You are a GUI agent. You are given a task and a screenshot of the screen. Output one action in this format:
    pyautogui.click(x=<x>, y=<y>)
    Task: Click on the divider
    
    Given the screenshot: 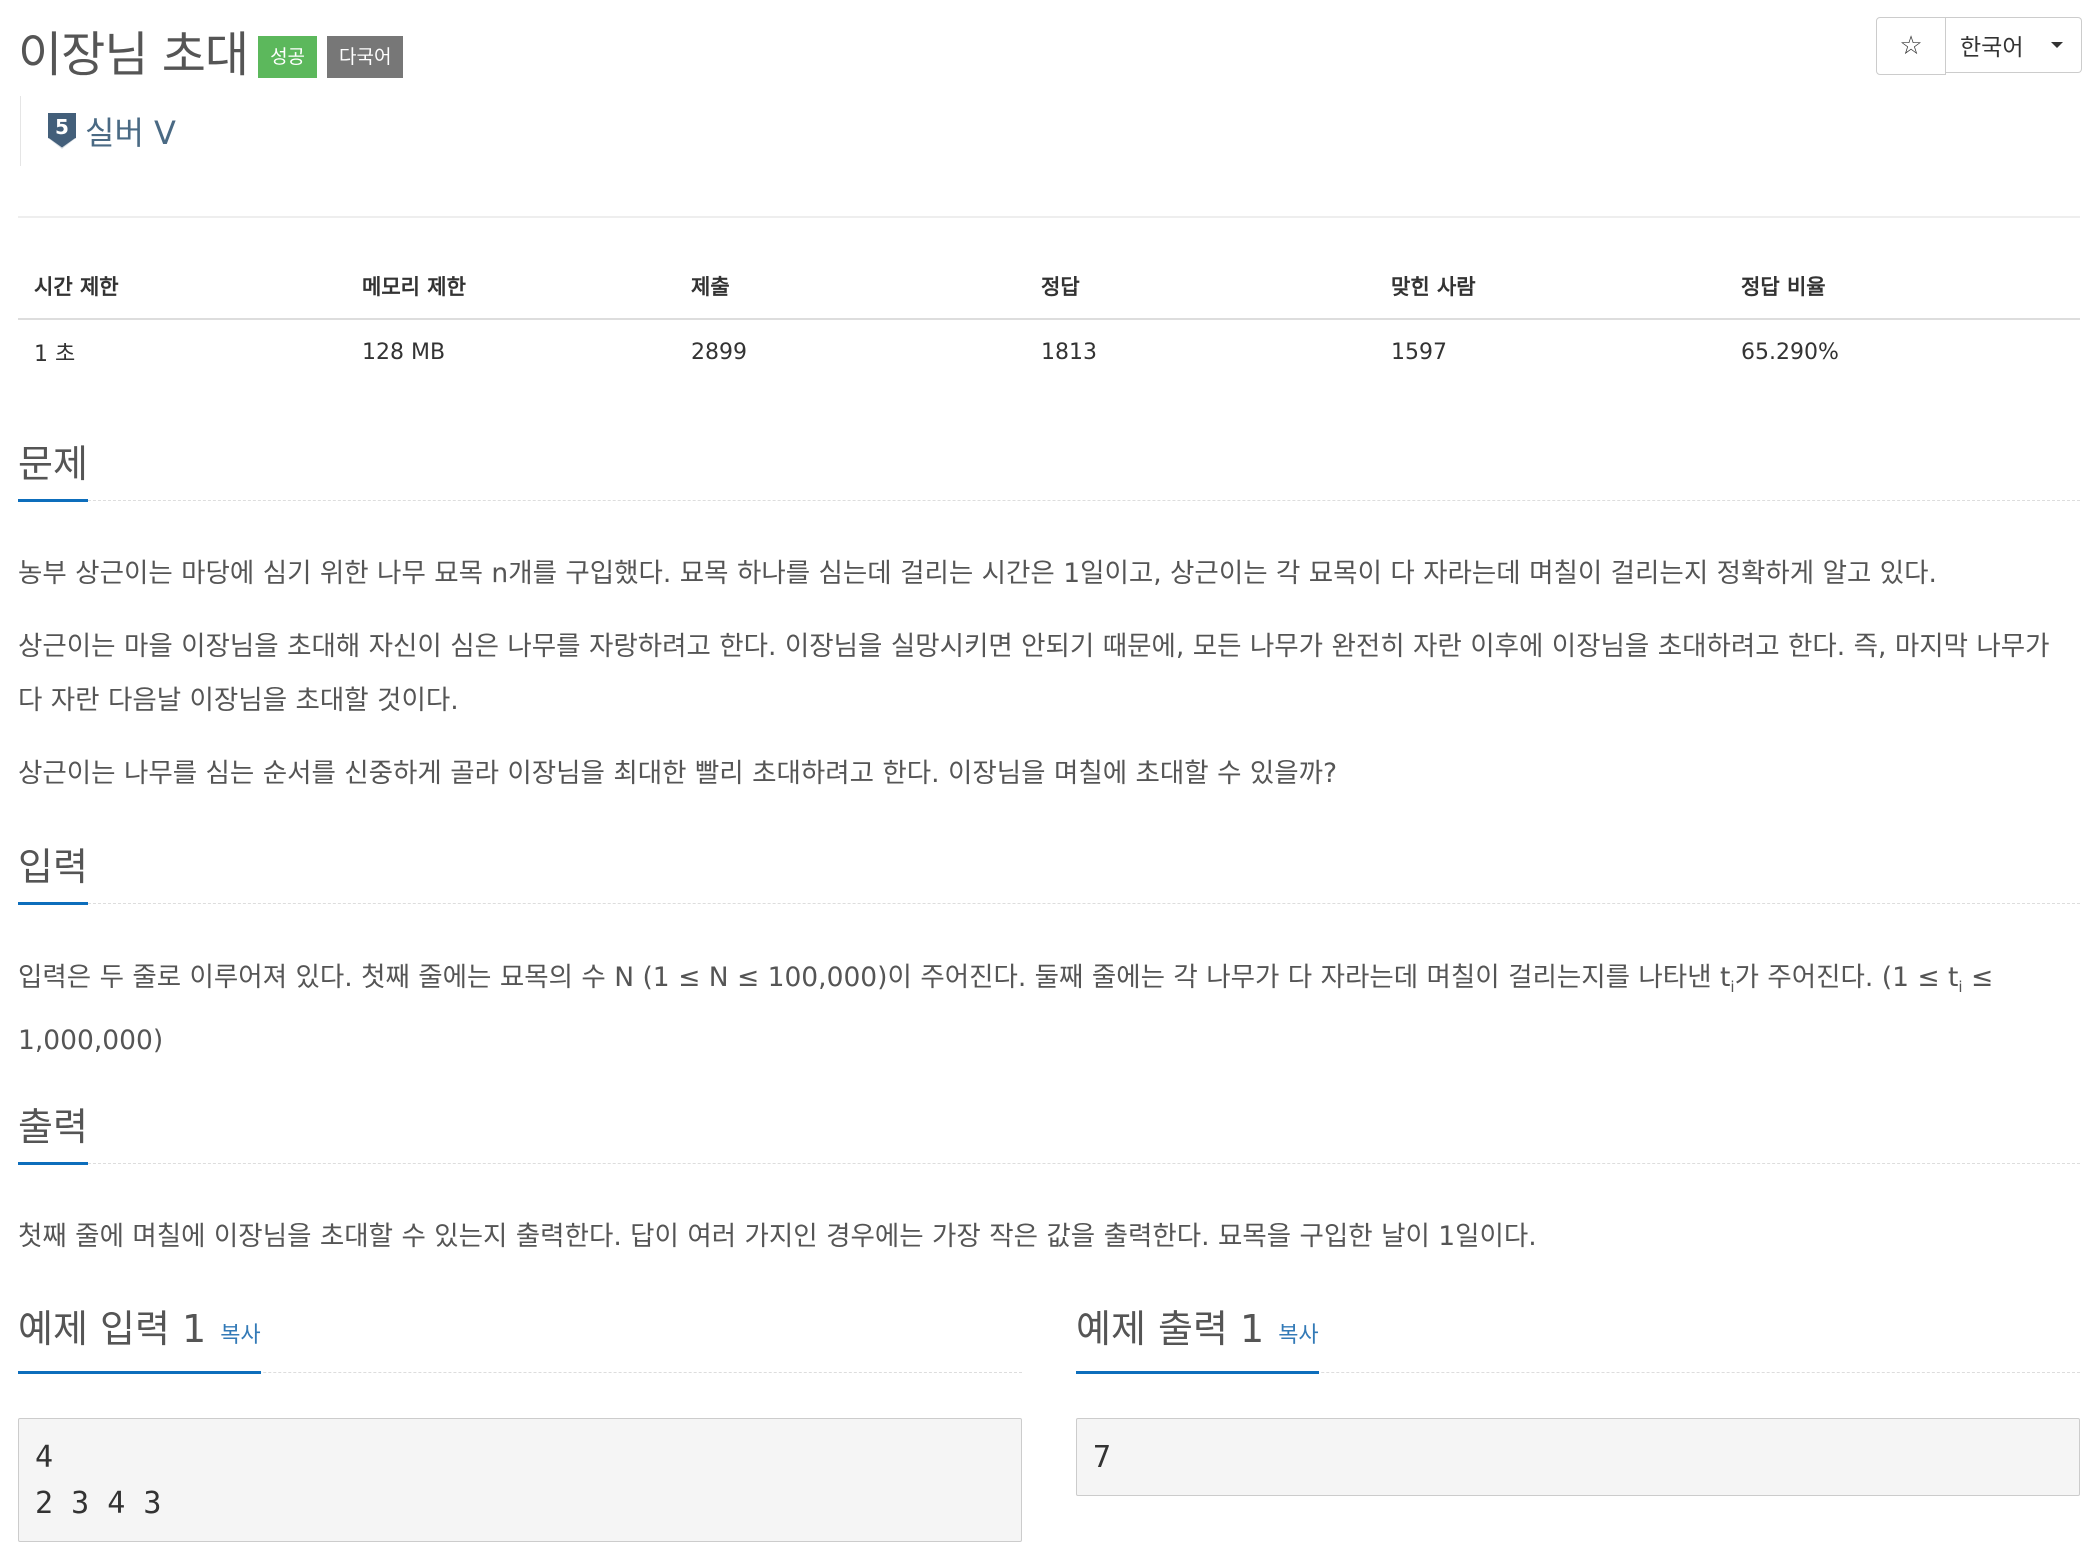 What is the action you would take?
    pyautogui.click(x=1049, y=217)
    